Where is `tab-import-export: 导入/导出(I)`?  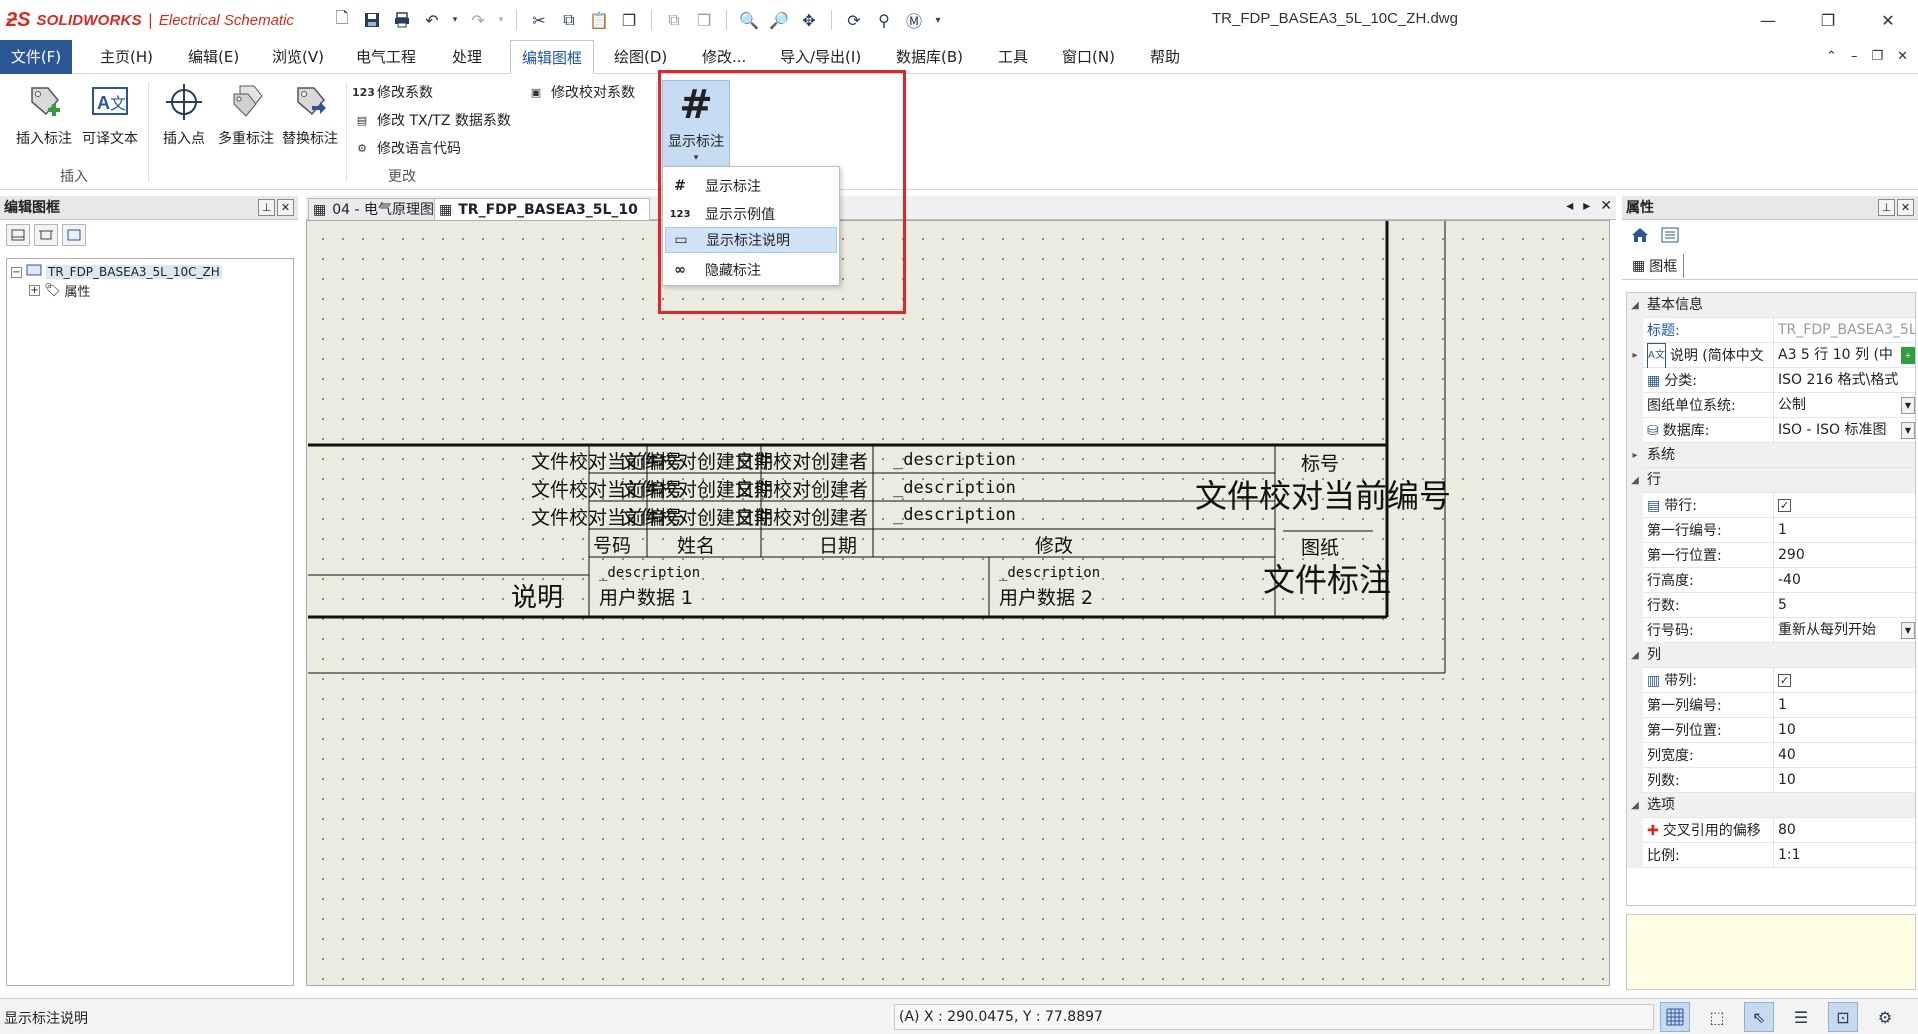 tab-import-export: 导入/导出(I) is located at coordinates (820, 57).